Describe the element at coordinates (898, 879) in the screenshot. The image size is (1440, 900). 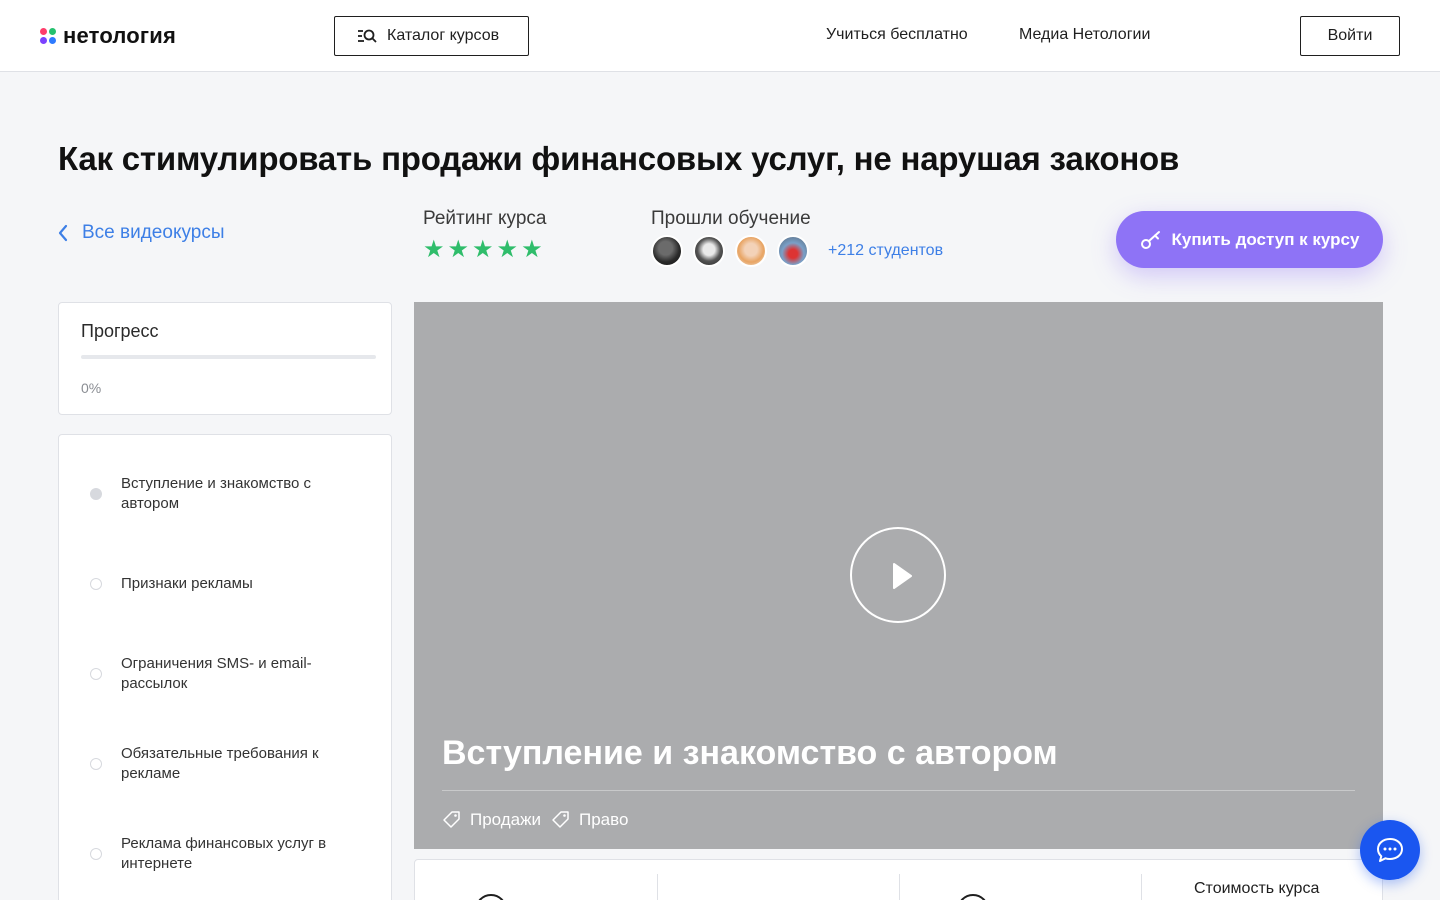
I see `course-info-card: Стоимость курса` at that location.